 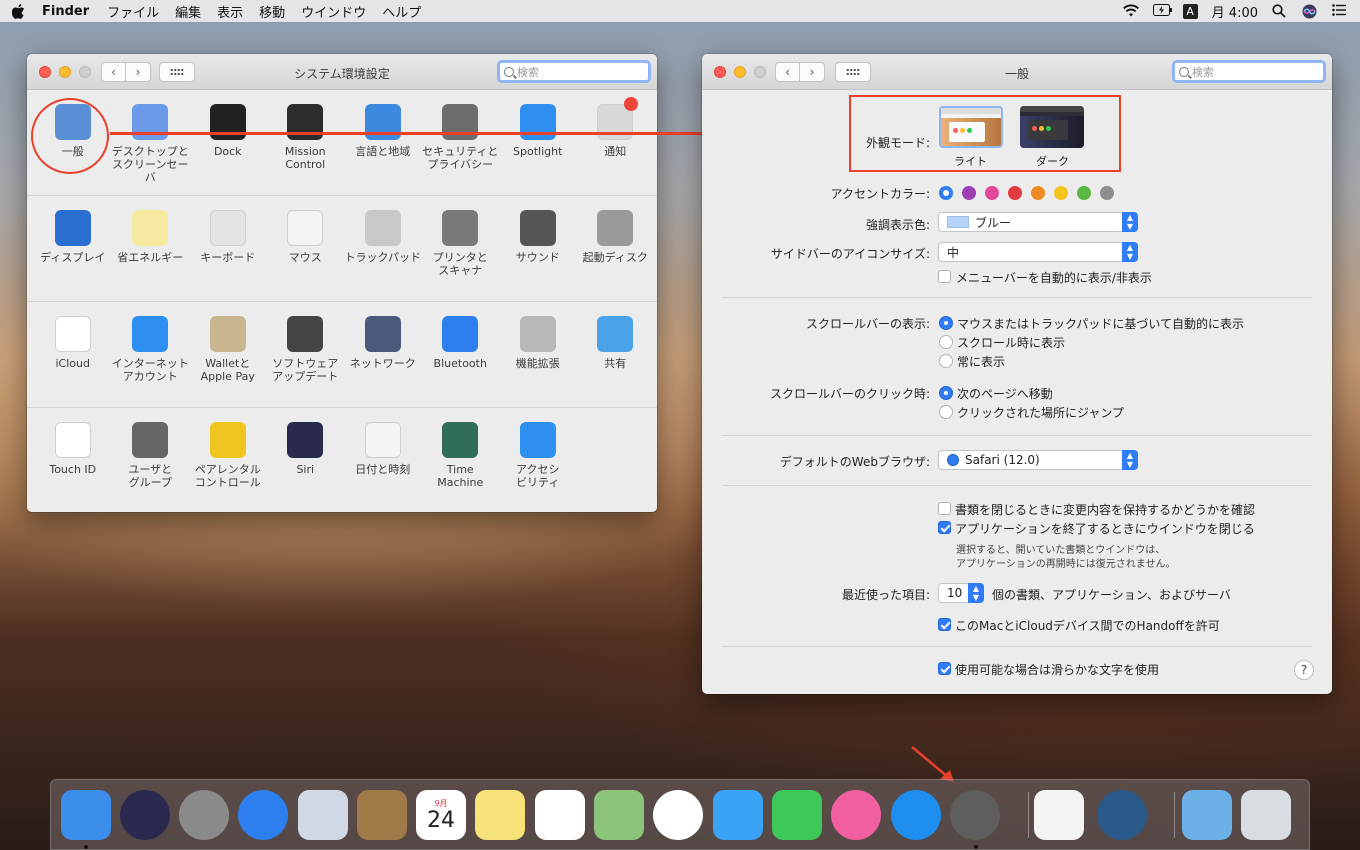 What do you see at coordinates (1130, 11) in the screenshot?
I see `wifi-icon` at bounding box center [1130, 11].